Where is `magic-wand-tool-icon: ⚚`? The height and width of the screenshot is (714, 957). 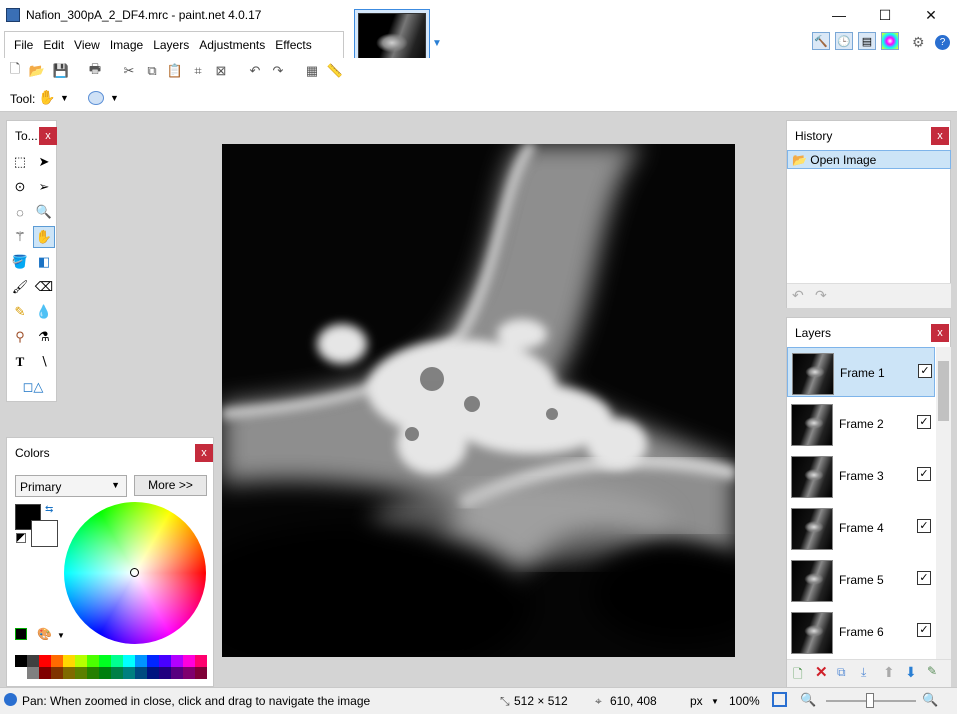 magic-wand-tool-icon: ⚚ is located at coordinates (20, 237).